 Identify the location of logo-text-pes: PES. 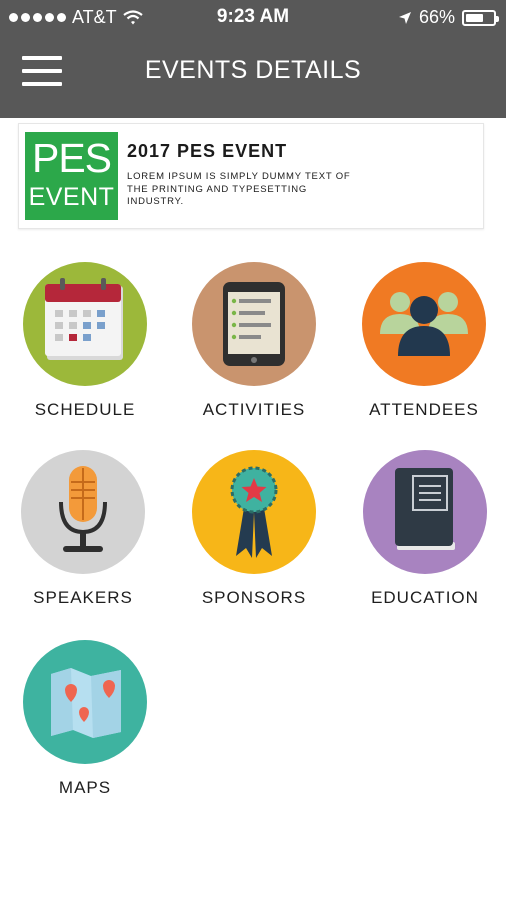
(71, 158).